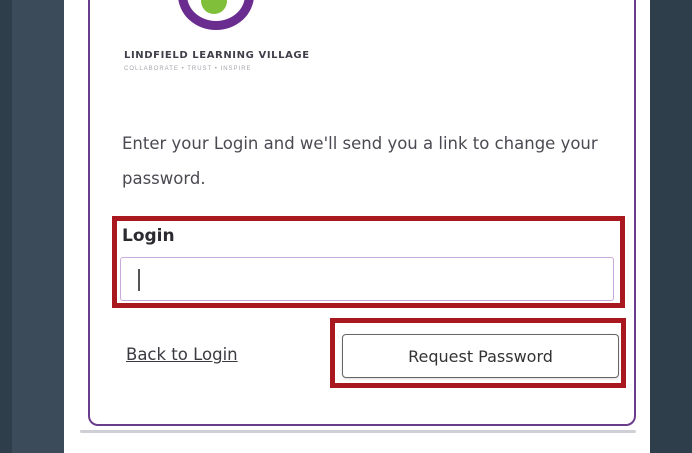 This screenshot has height=453, width=692. Describe the element at coordinates (6, 226) in the screenshot. I see `left-edge` at that location.